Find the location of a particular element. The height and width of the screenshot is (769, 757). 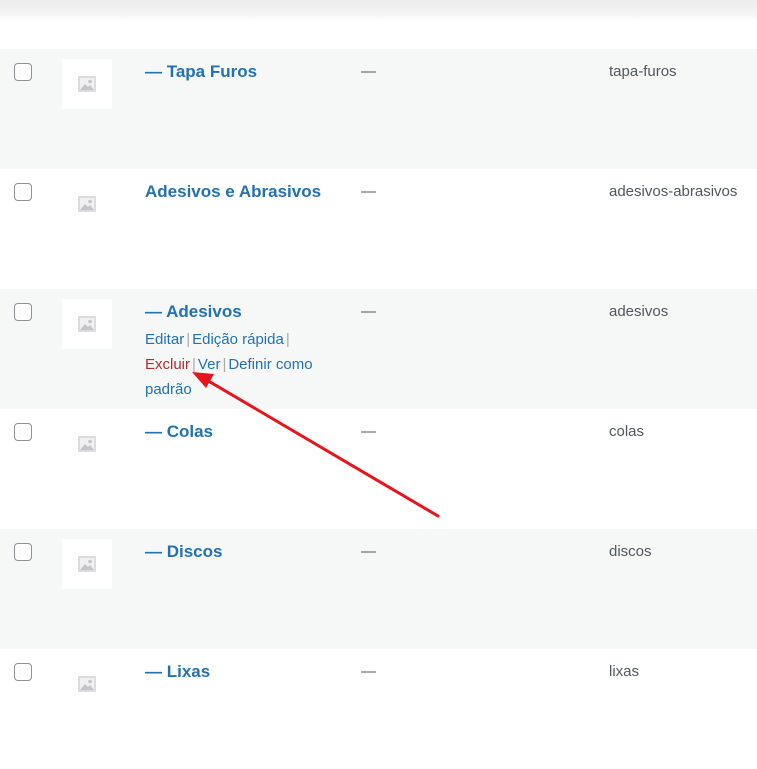

delete-link: Excluir is located at coordinates (167, 364).